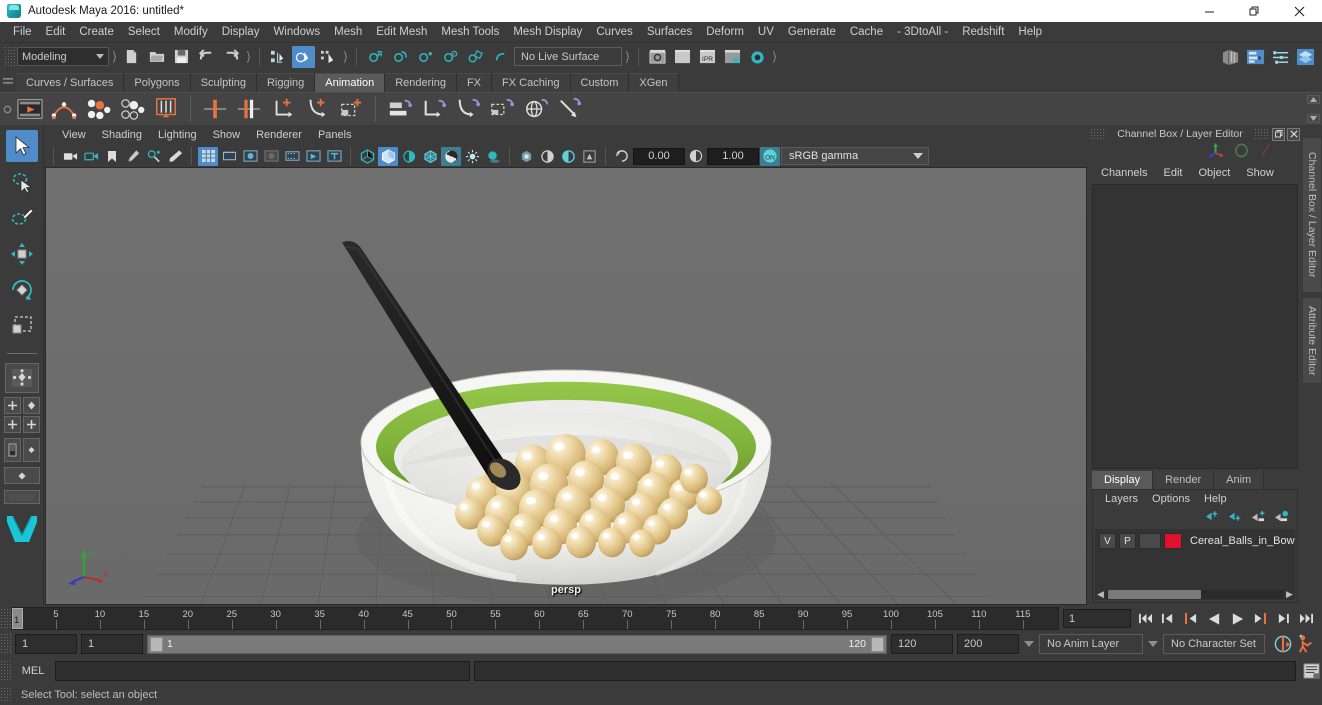 This screenshot has height=705, width=1322. I want to click on status-line-grip, so click(9, 56).